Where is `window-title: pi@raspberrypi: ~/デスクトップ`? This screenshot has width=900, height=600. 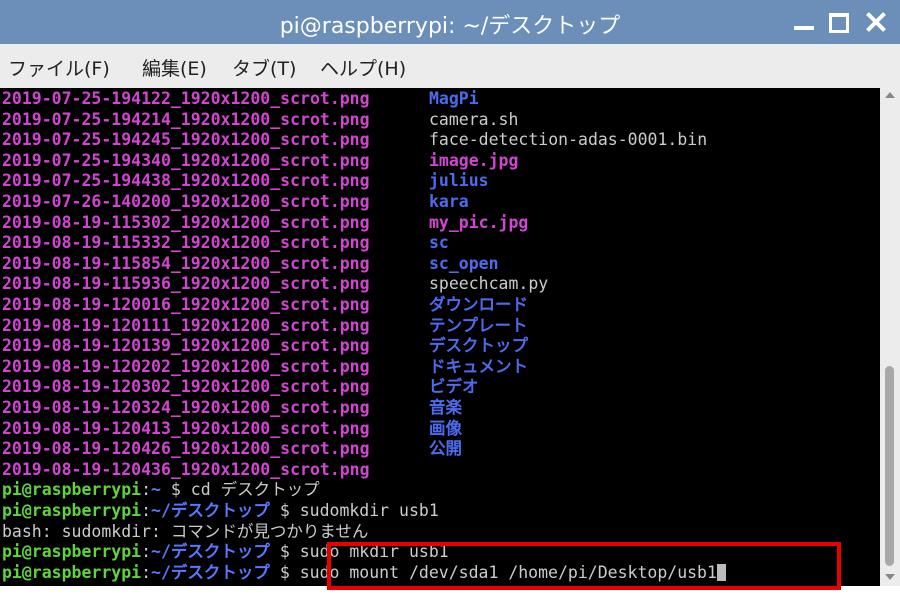
window-title: pi@raspberrypi: ~/デスクトップ is located at coordinates (450, 26).